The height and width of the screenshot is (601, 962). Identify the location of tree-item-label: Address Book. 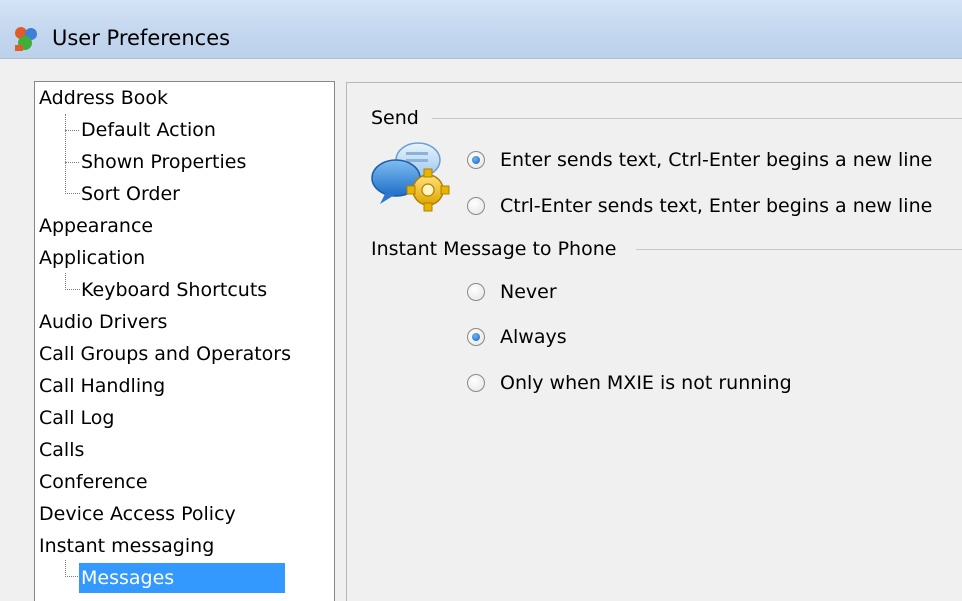
(103, 98).